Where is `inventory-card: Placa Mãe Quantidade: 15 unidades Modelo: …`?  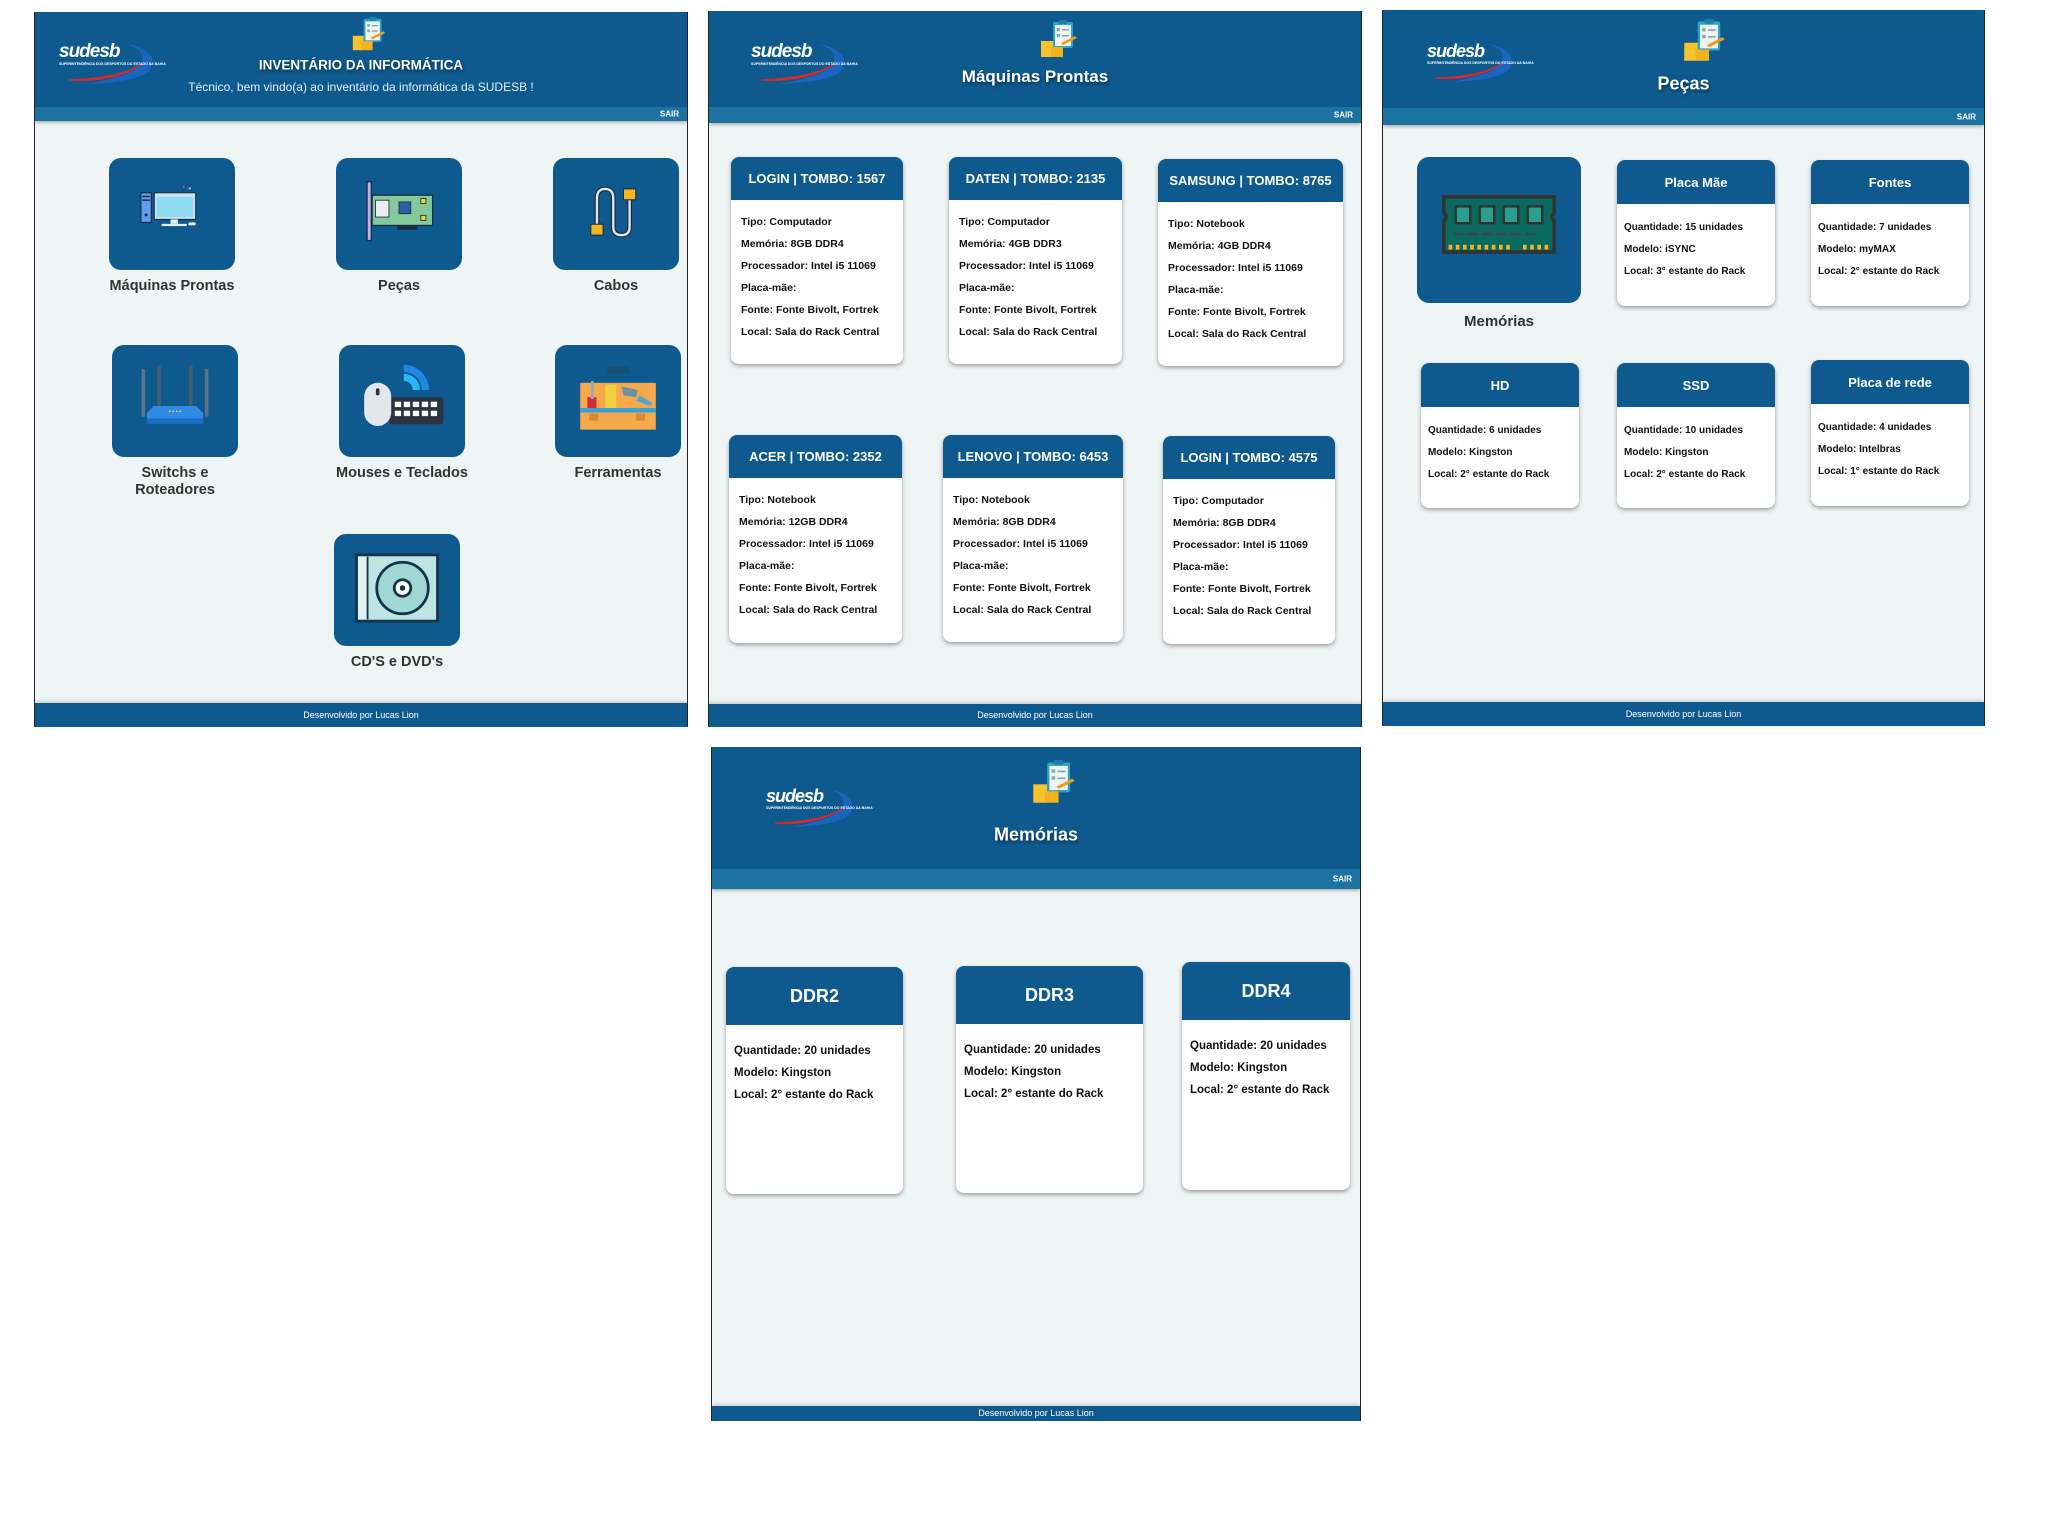
inventory-card: Placa Mãe Quantidade: 15 unidades Modelo: … is located at coordinates (1696, 233).